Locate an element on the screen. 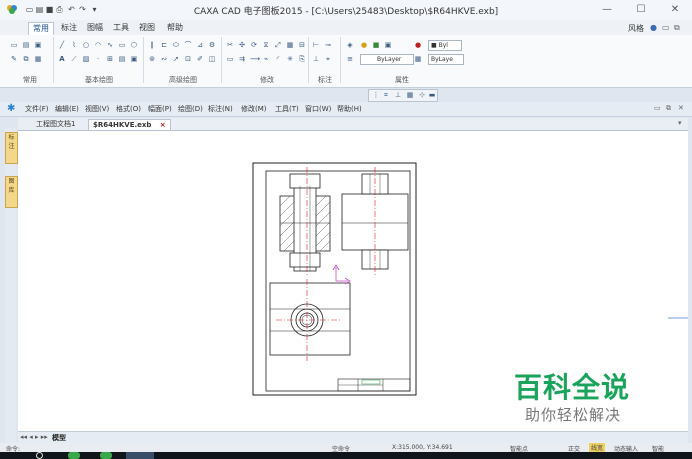  ellipse-icon: ⬭ is located at coordinates (176, 45).